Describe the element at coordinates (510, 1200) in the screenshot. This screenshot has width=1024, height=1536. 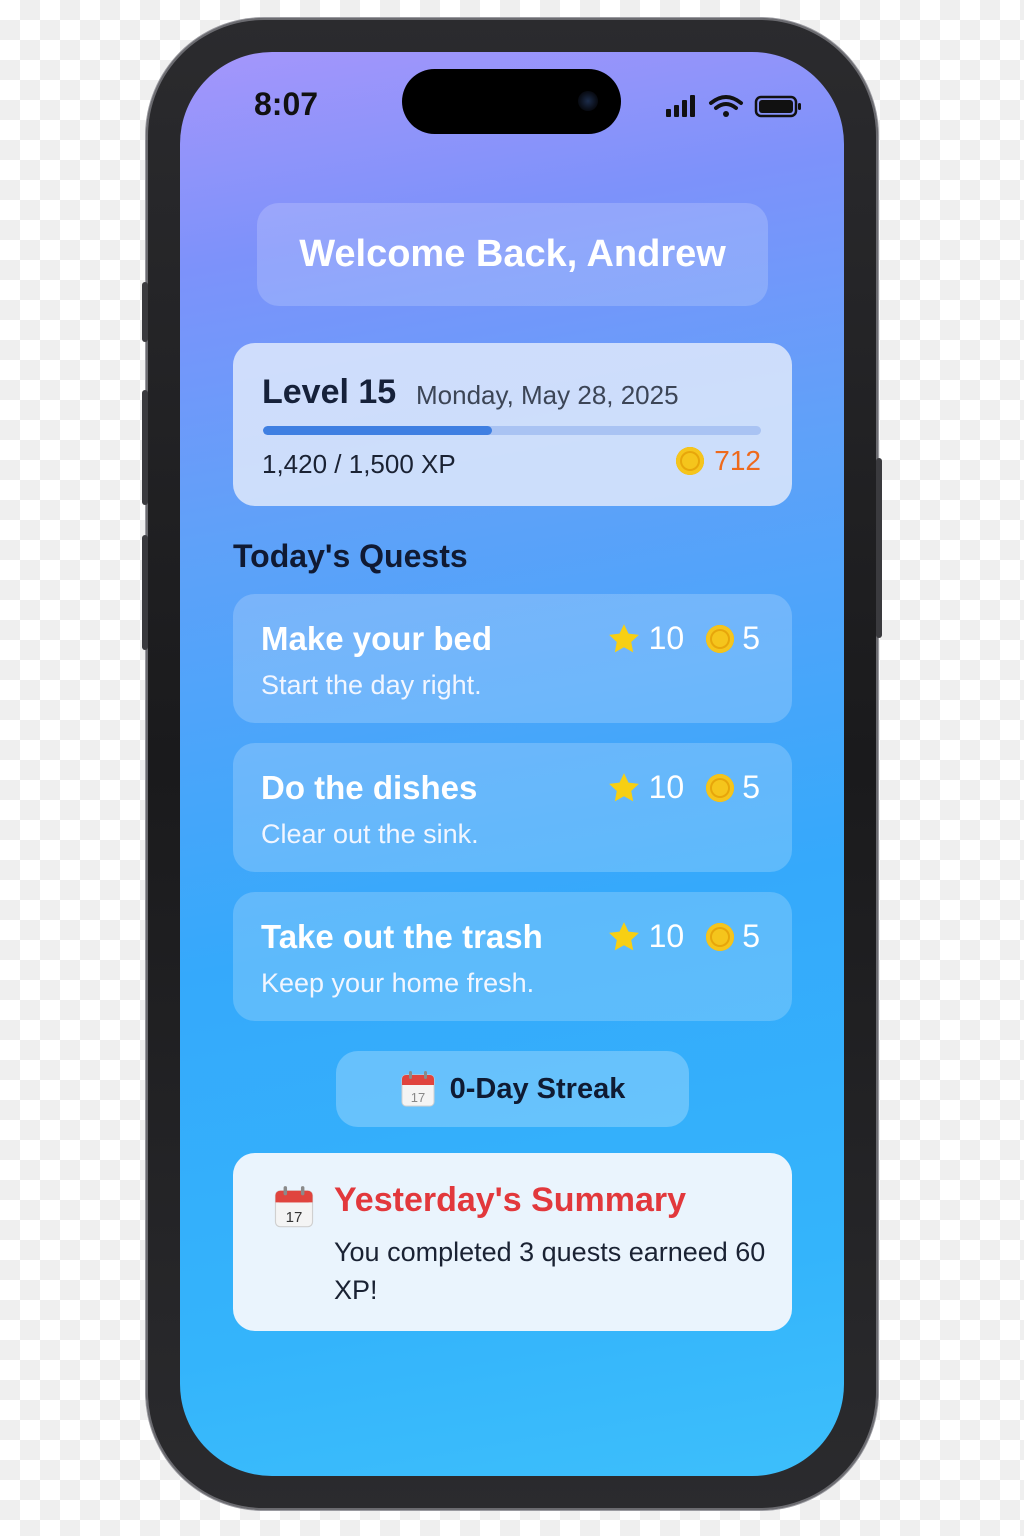
I see `summary-title: Yesterday's Summary` at that location.